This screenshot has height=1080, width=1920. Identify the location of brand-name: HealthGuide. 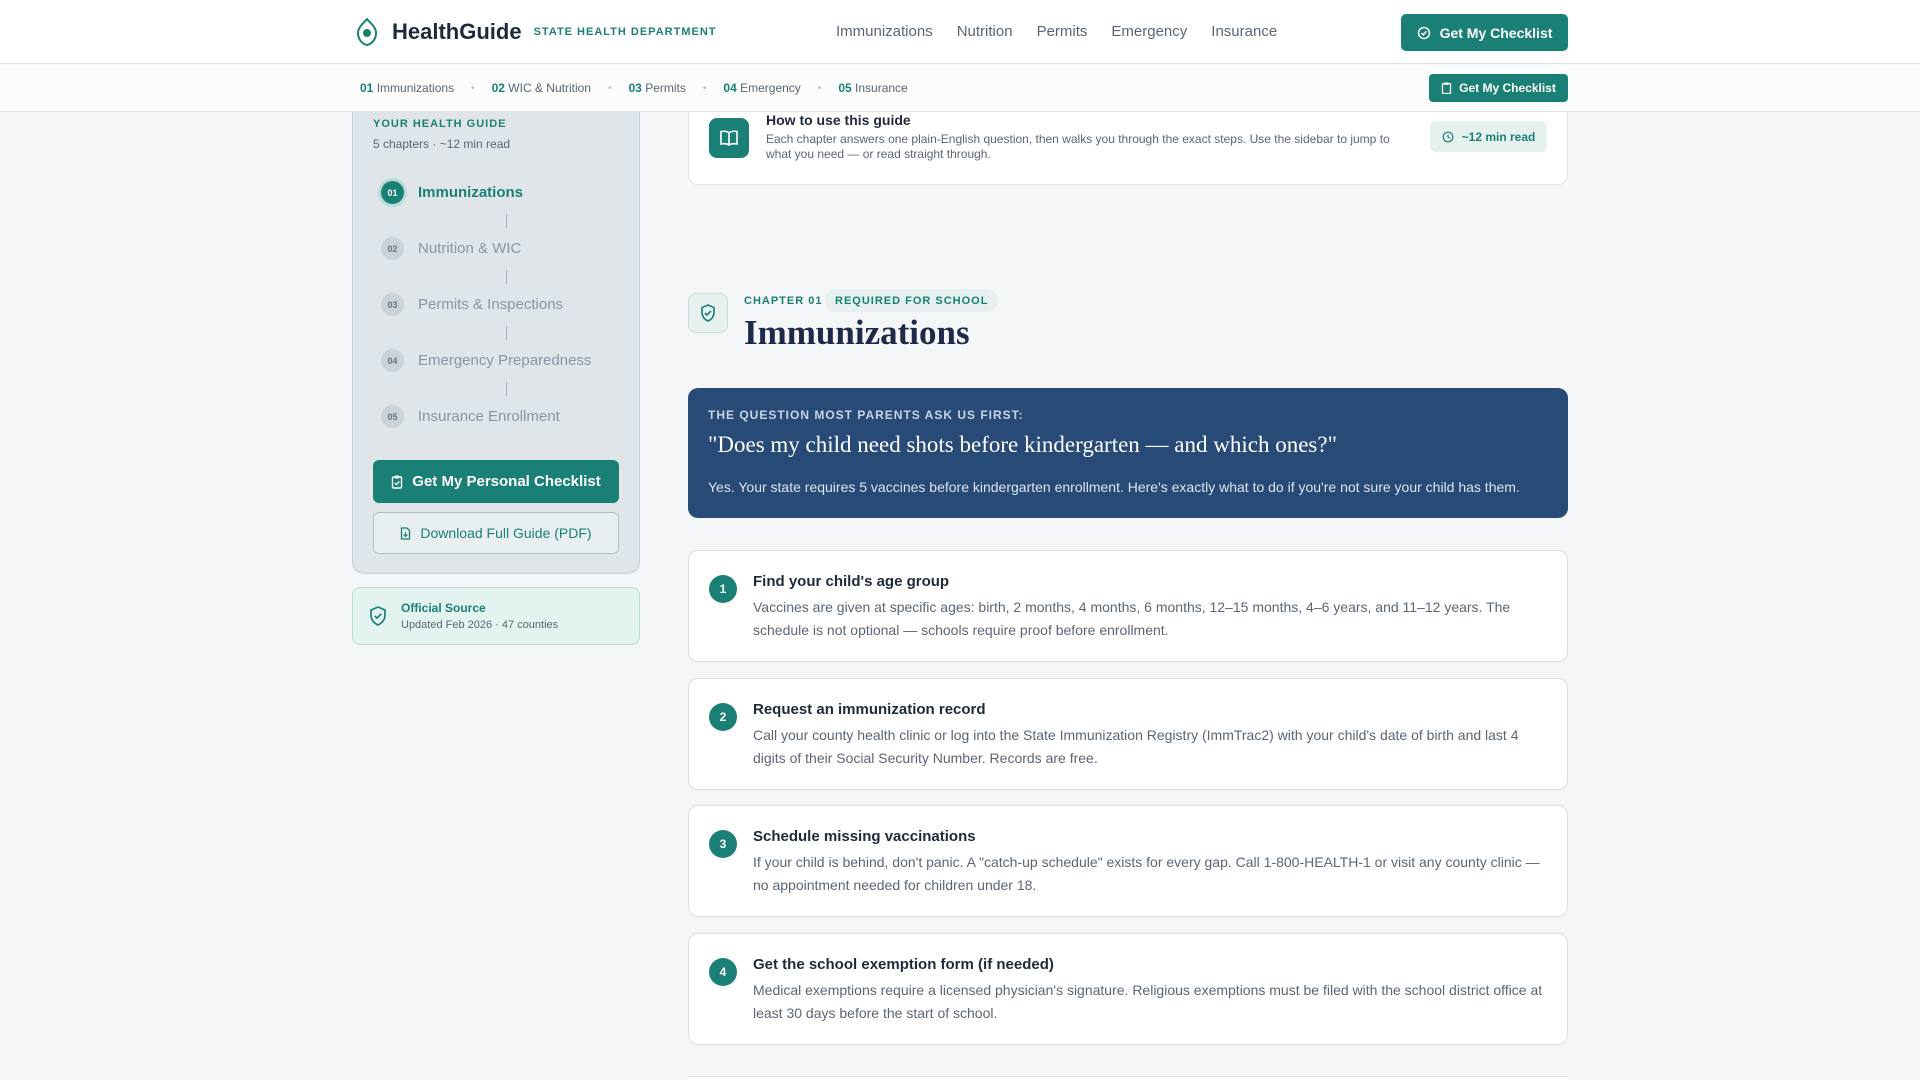
(457, 31).